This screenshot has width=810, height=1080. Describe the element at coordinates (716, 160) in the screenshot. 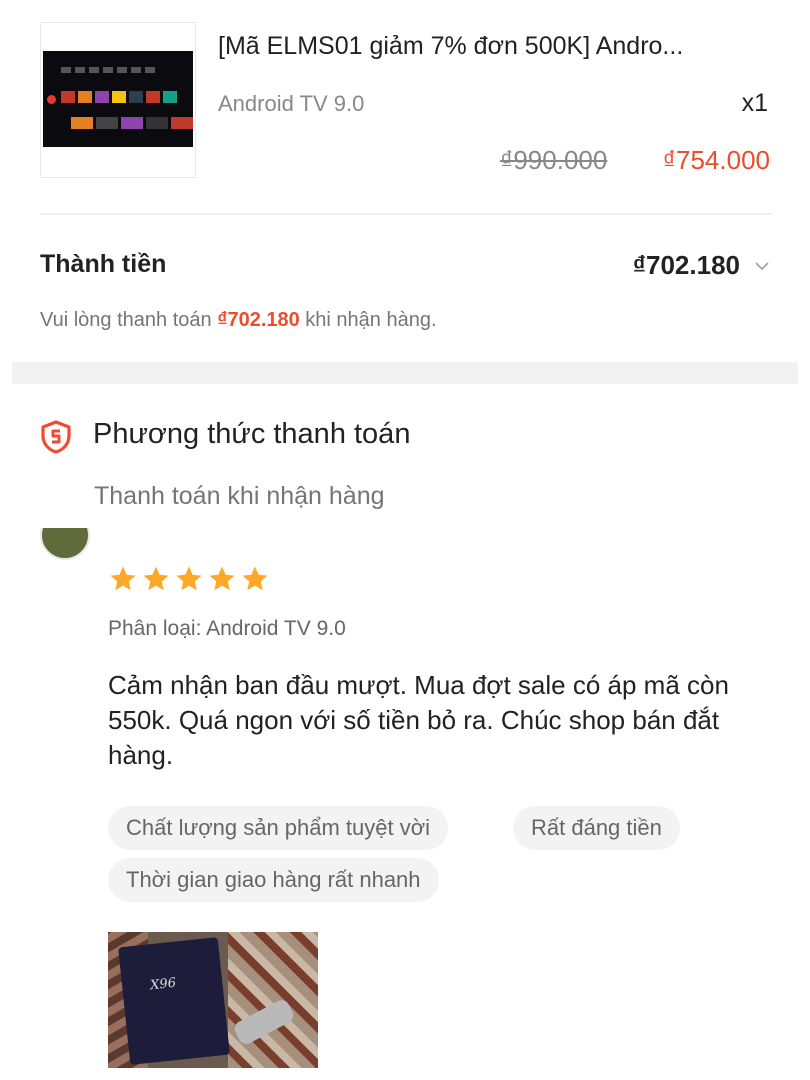

I see `sale-price: ₫754.000` at that location.